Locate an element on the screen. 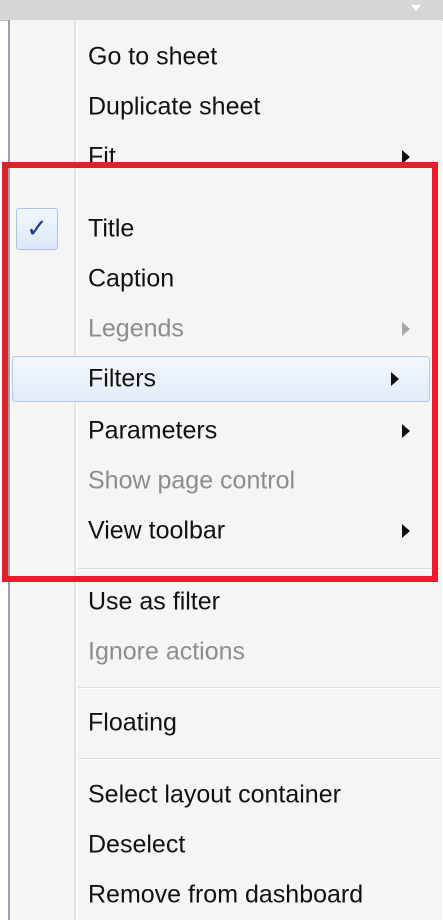  menu-item-label: Legends is located at coordinates (136, 328).